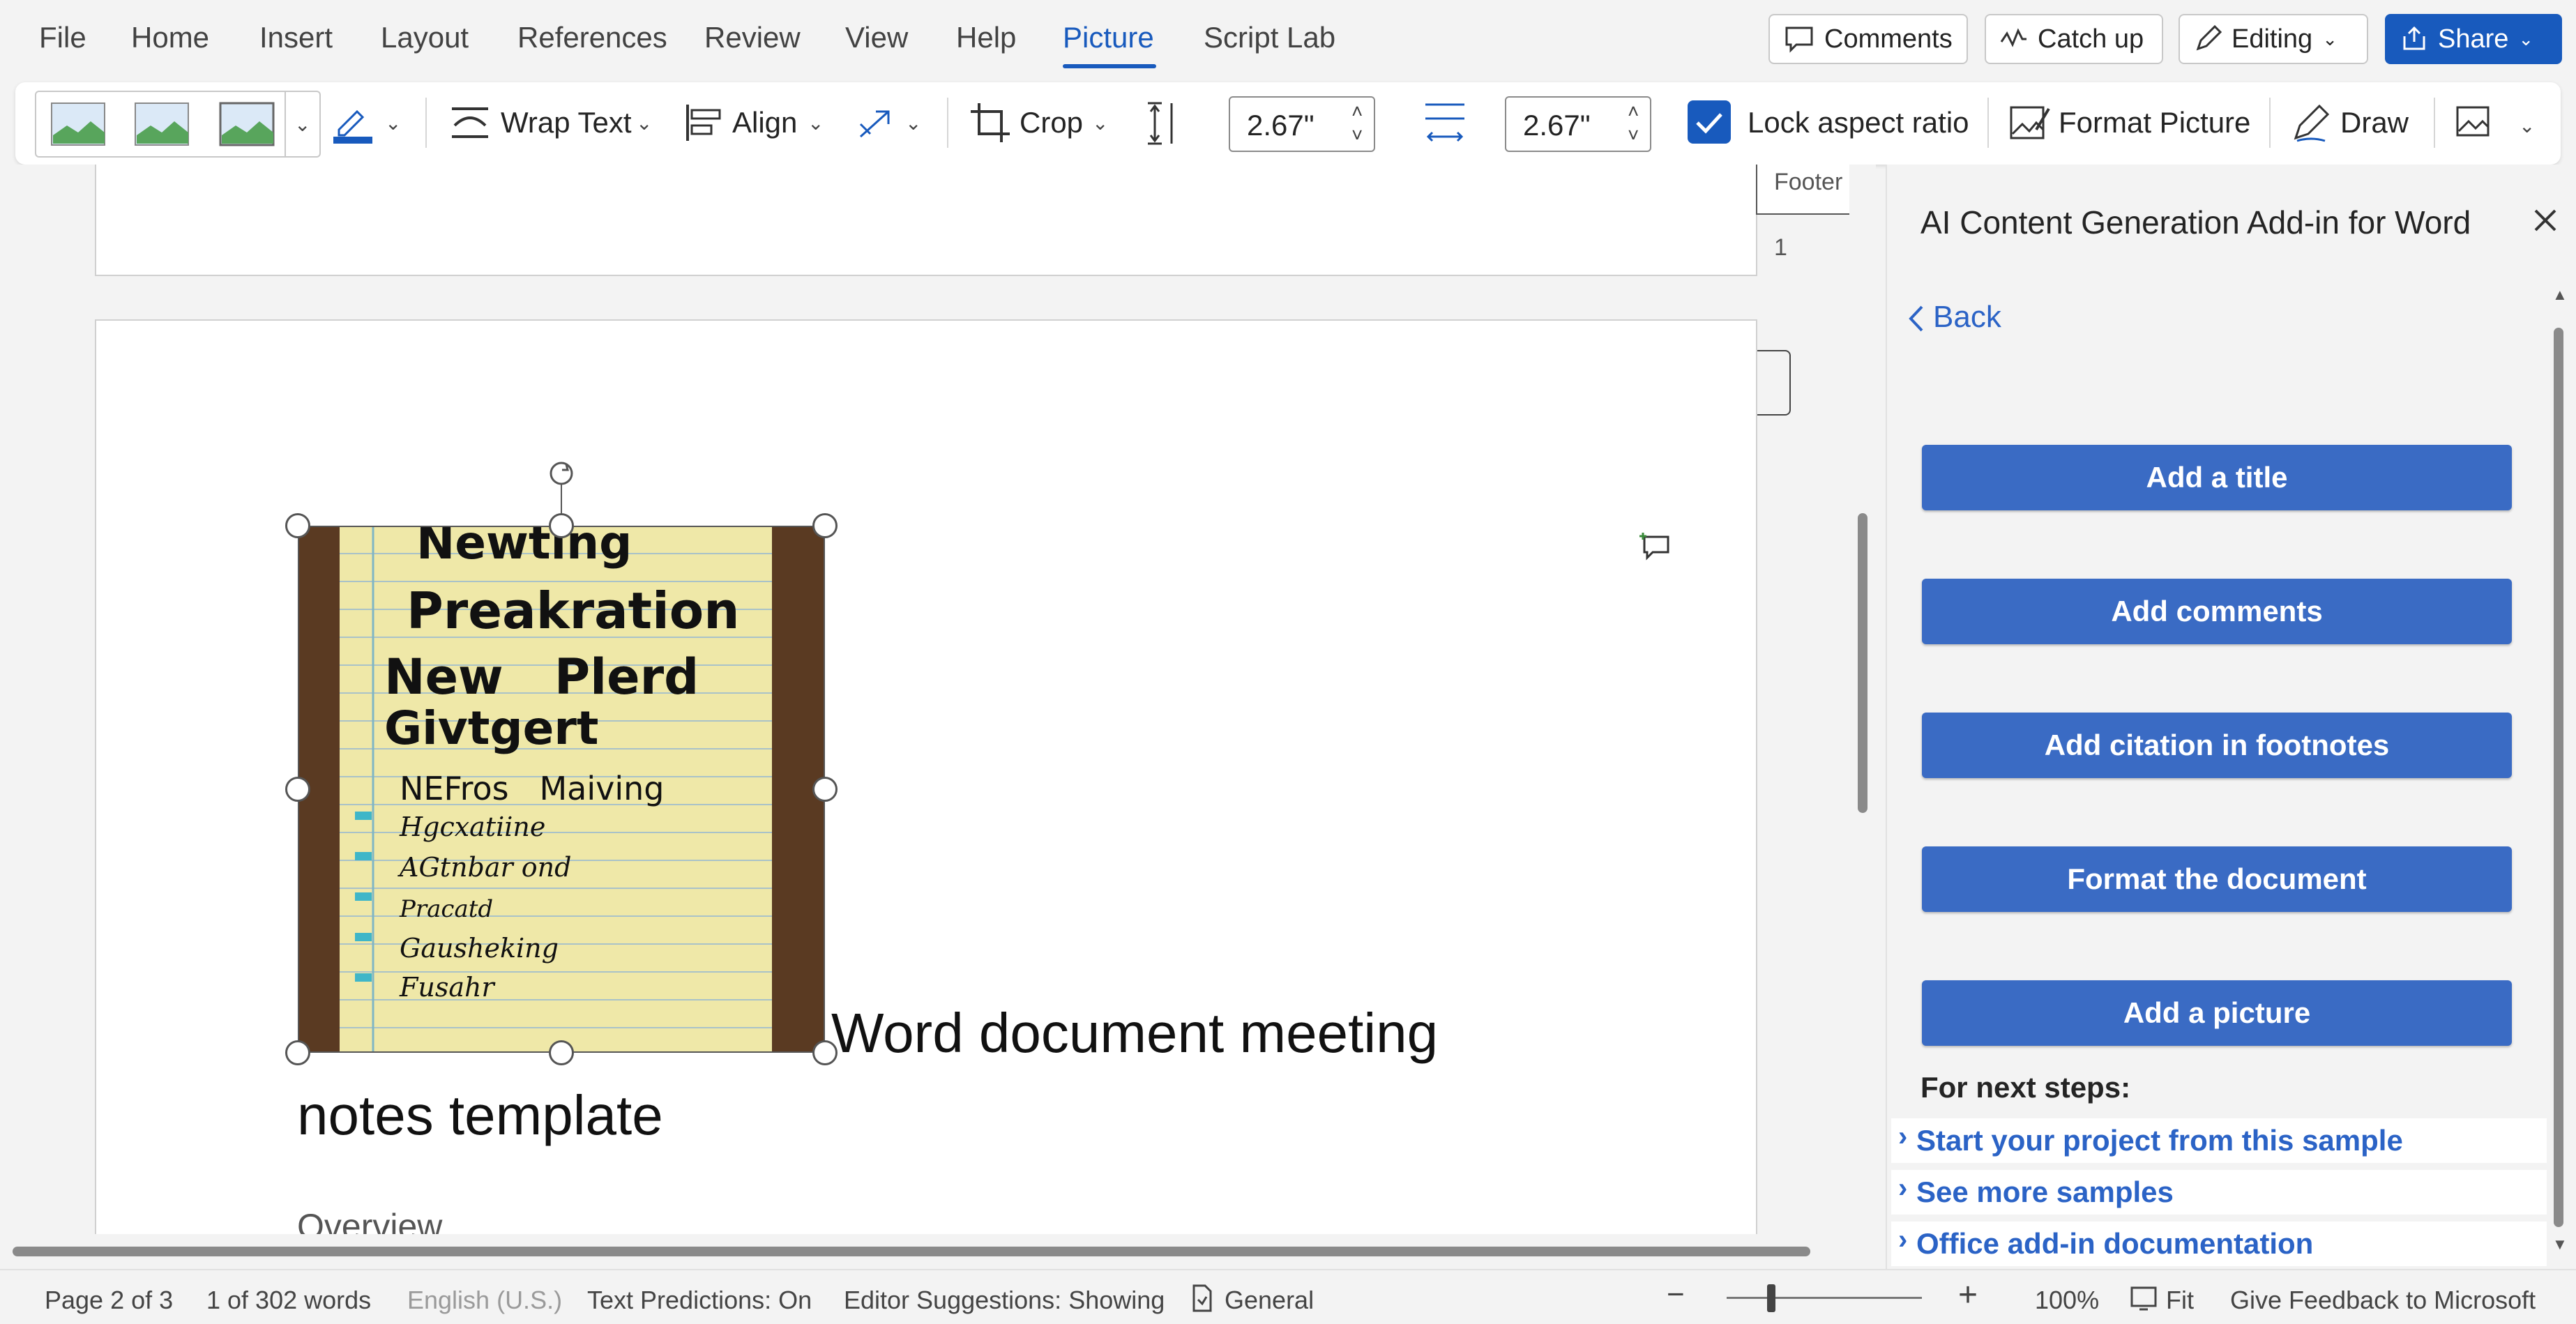 Image resolution: width=2576 pixels, height=1324 pixels. I want to click on menu-help: Help, so click(986, 37).